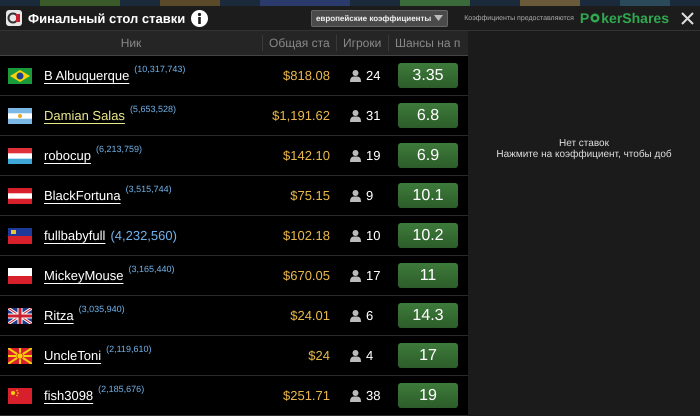  Describe the element at coordinates (14, 18) in the screenshot. I see `app-logo-icon` at that location.